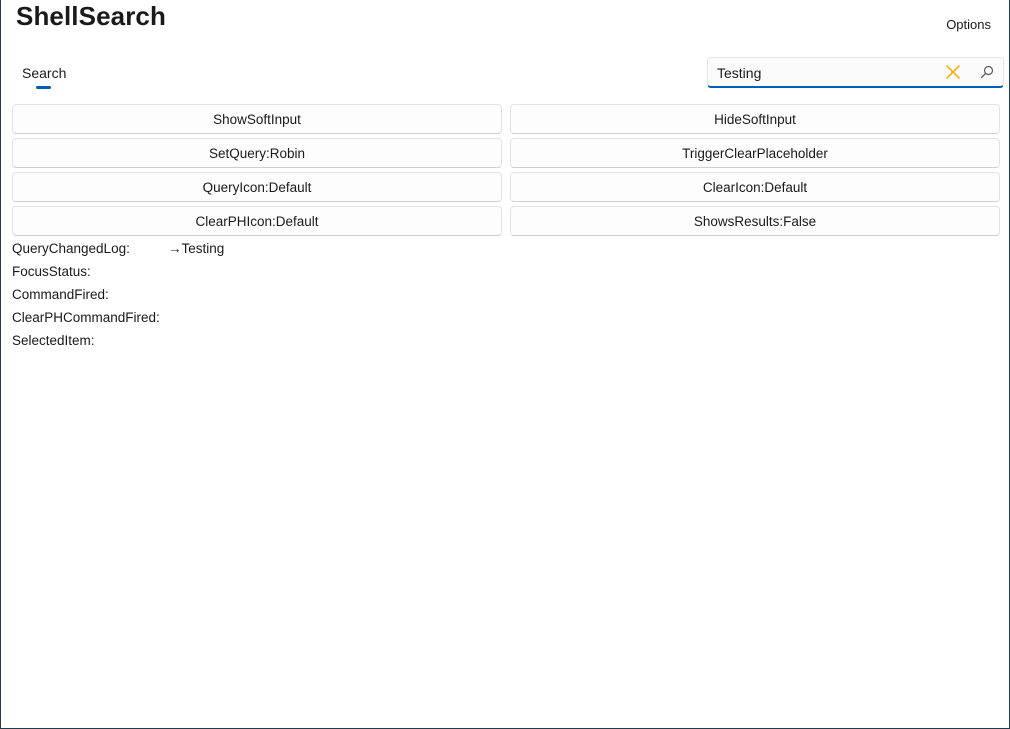  I want to click on set-query-button: SetQuery:Robin, so click(257, 153).